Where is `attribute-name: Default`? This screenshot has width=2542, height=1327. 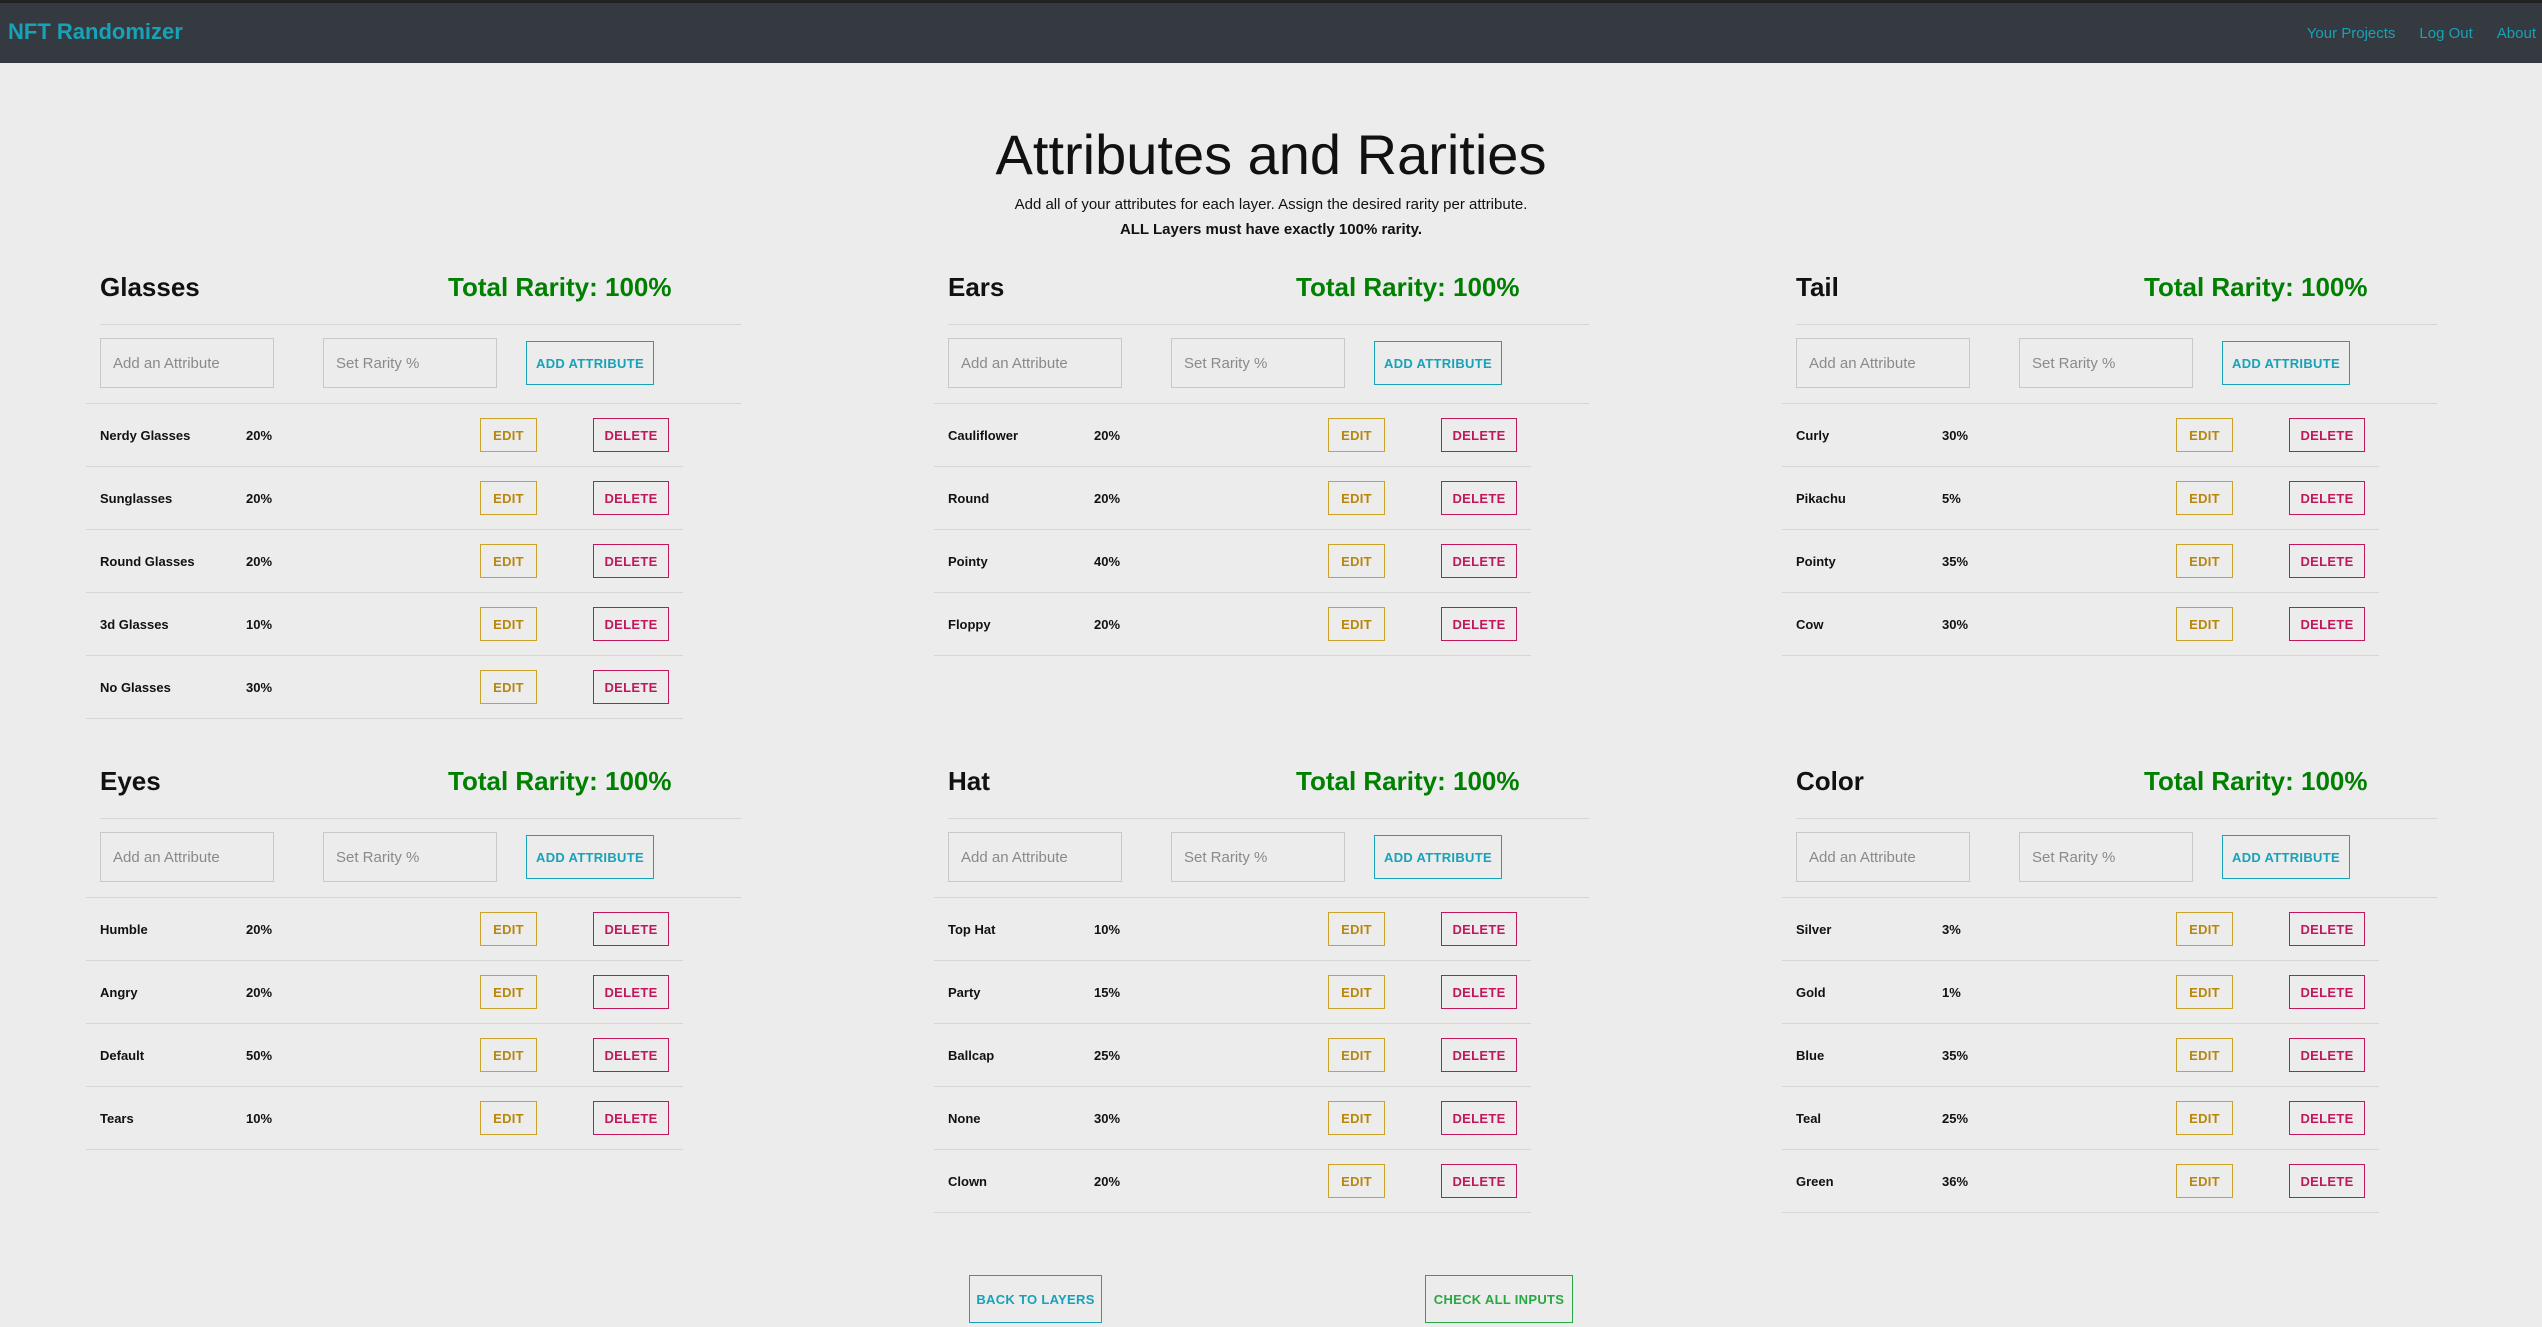 attribute-name: Default is located at coordinates (122, 1055).